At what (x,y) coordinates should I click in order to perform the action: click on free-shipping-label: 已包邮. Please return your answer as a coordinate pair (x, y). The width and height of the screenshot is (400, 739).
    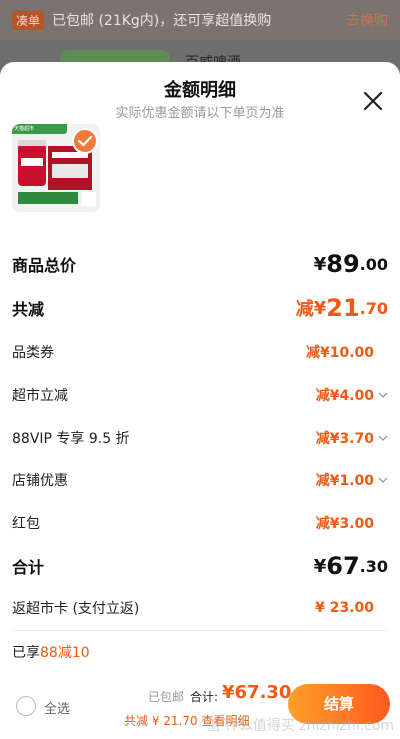
    Looking at the image, I should click on (166, 697).